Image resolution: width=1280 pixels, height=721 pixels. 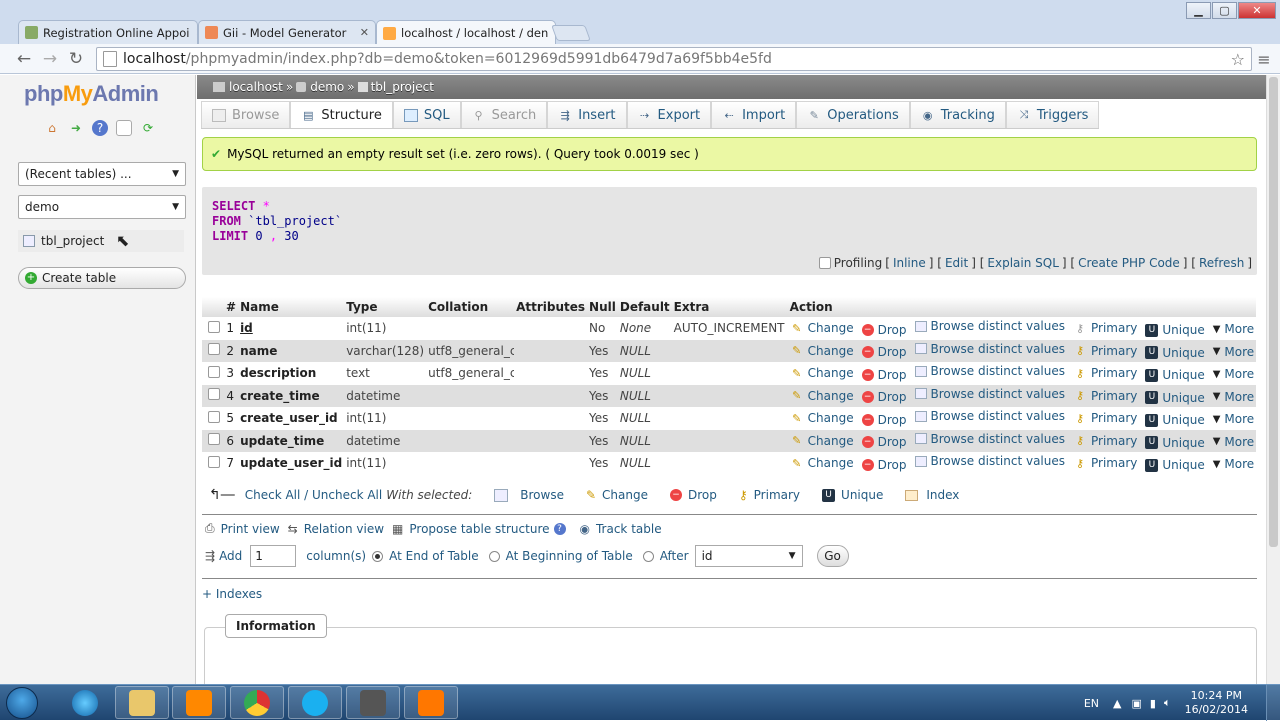 I want to click on taskbar-media, so click(x=199, y=702).